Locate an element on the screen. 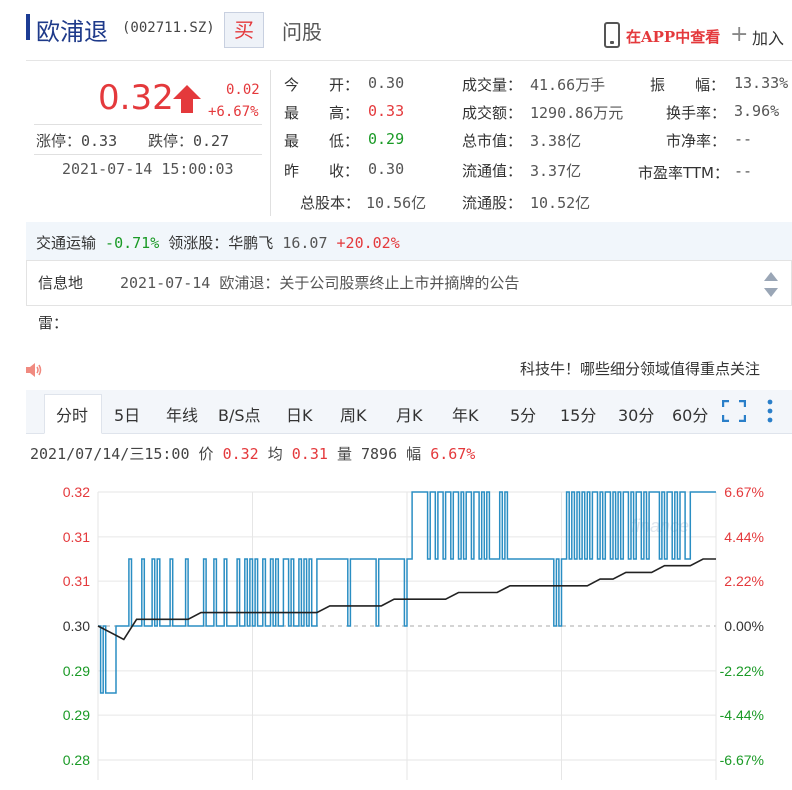 This screenshot has height=790, width=792. limit-up: 涨停：0.33 is located at coordinates (77, 141).